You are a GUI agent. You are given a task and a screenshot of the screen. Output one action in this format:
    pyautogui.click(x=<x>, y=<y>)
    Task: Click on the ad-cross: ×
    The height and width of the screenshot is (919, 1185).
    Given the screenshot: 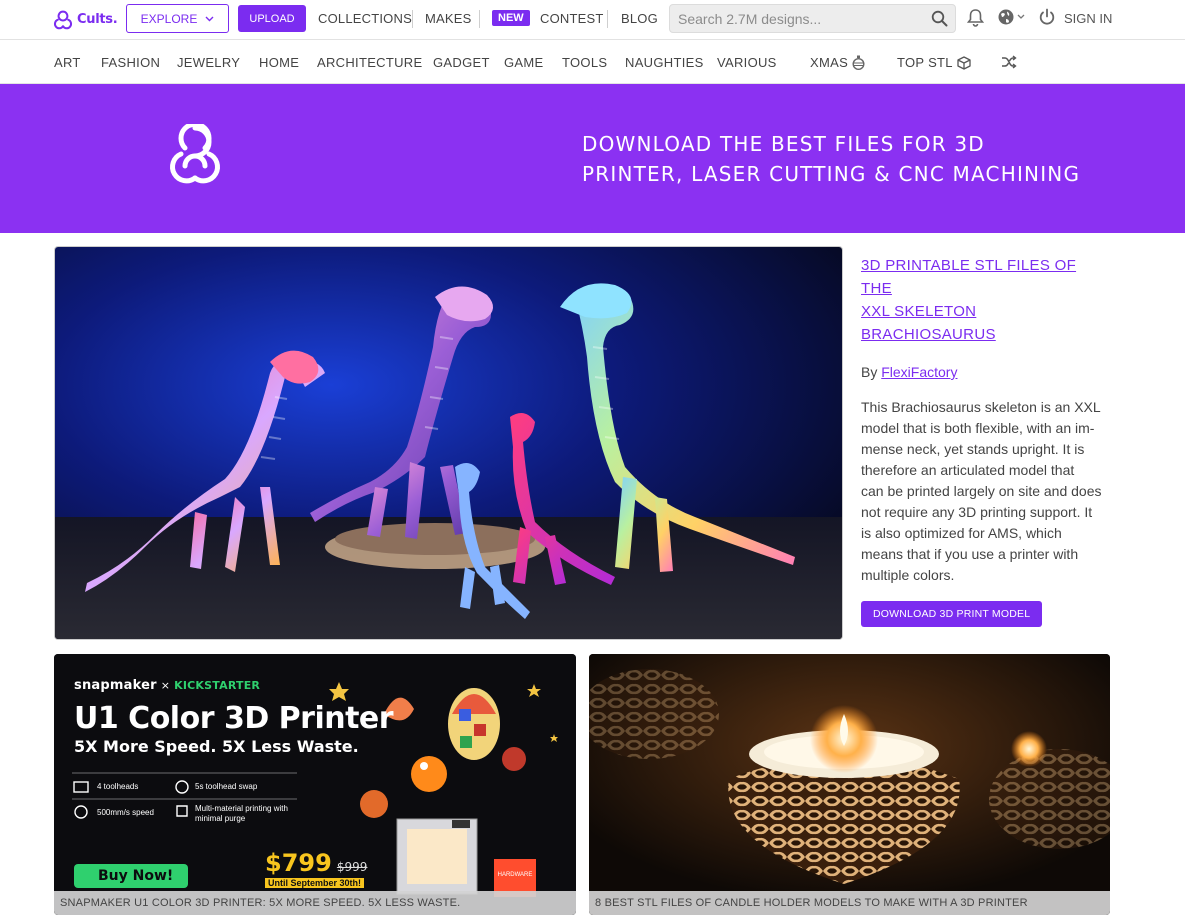 What is the action you would take?
    pyautogui.click(x=165, y=685)
    